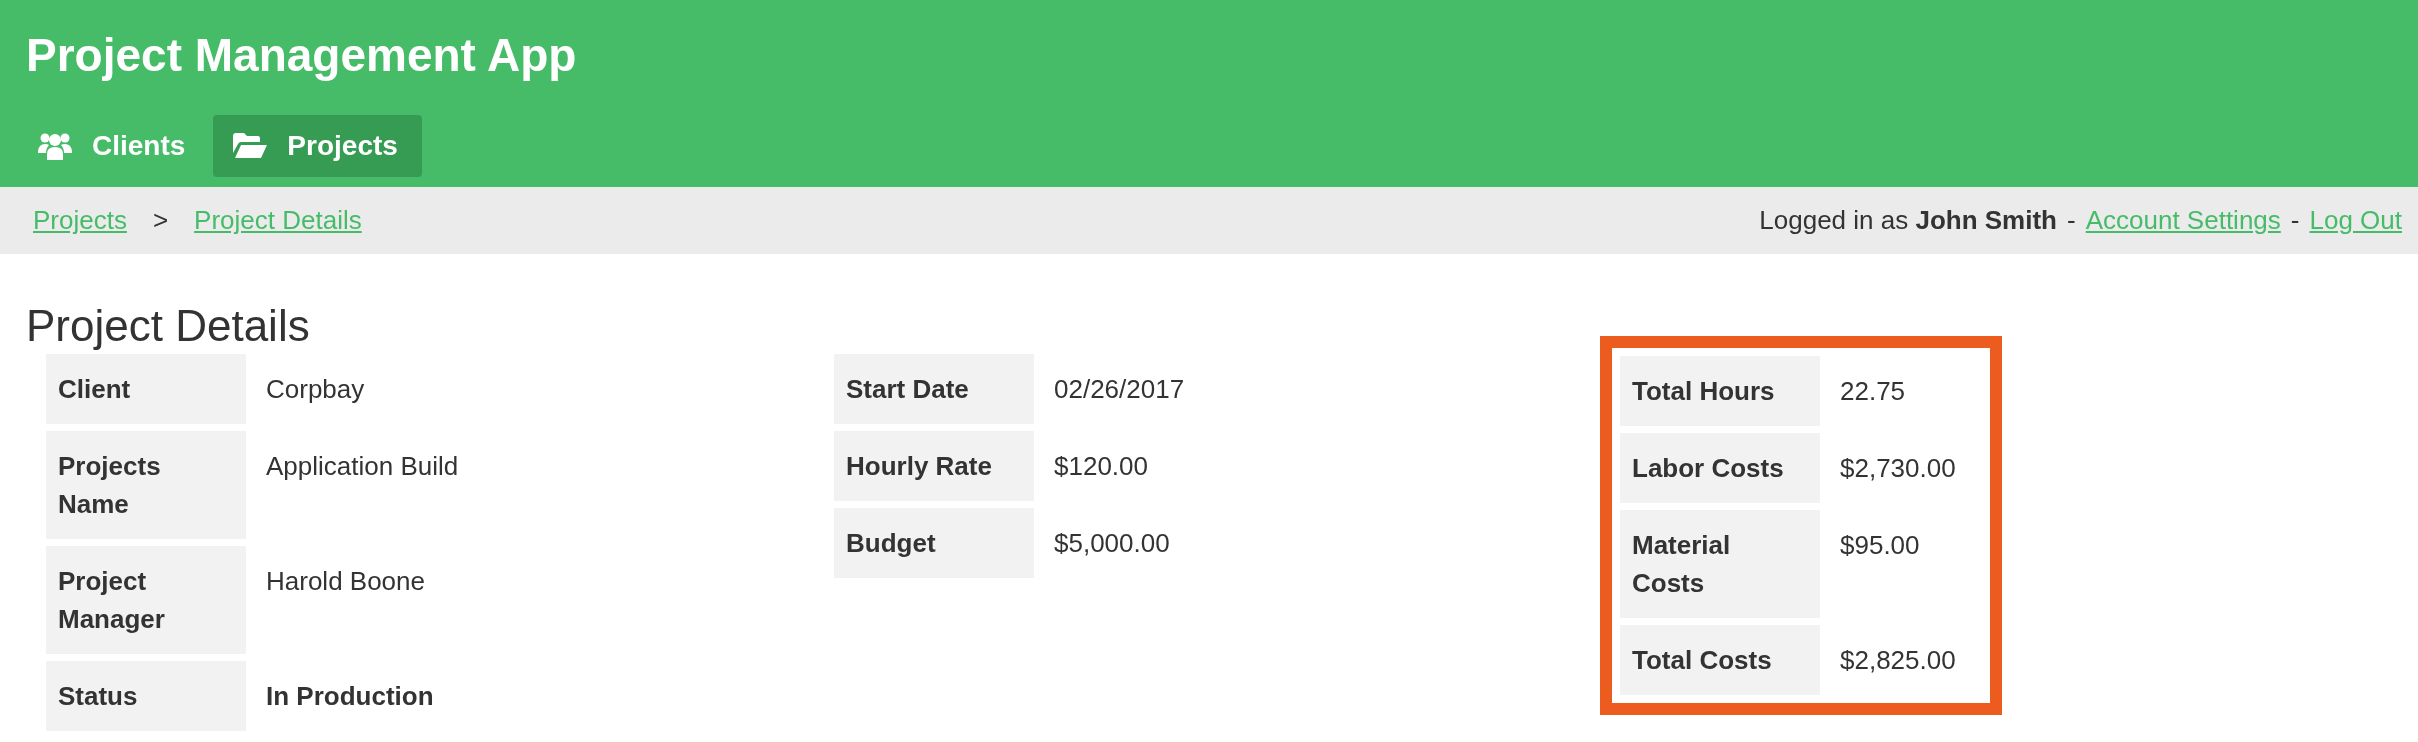 Image resolution: width=2418 pixels, height=742 pixels. What do you see at coordinates (1720, 660) in the screenshot?
I see `label-cell: Total Costs` at bounding box center [1720, 660].